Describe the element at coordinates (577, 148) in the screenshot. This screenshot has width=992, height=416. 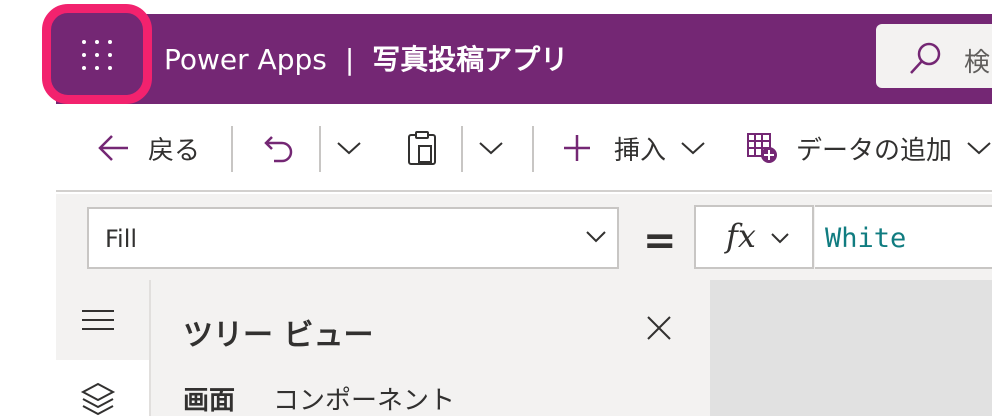
I see `plus-icon` at that location.